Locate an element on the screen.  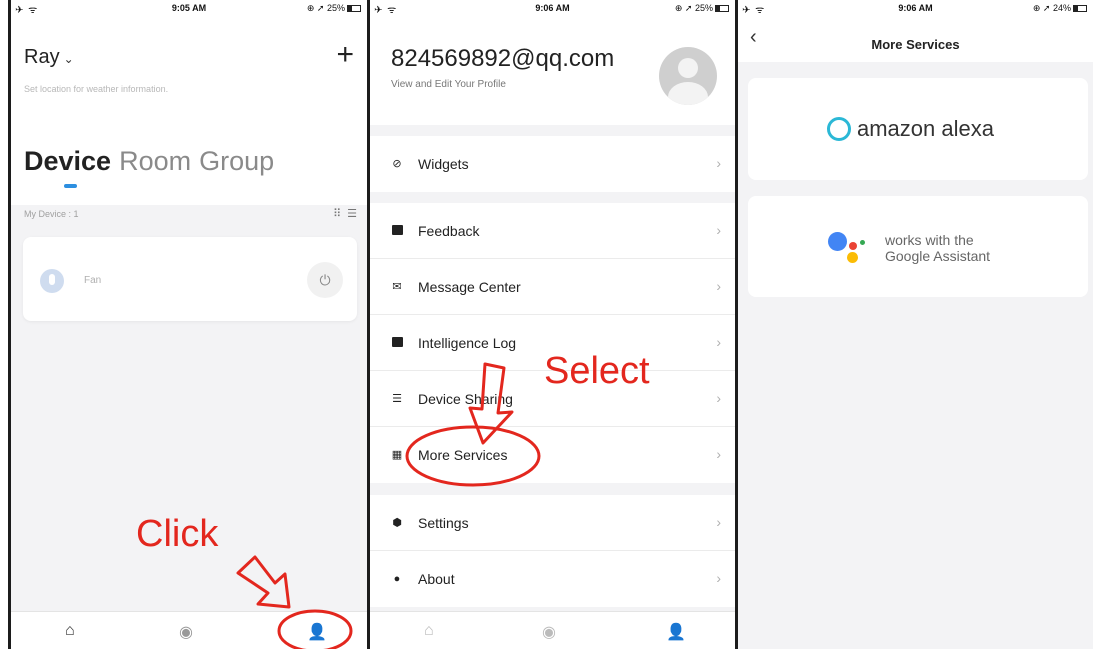
log-icon is located at coordinates (397, 343).